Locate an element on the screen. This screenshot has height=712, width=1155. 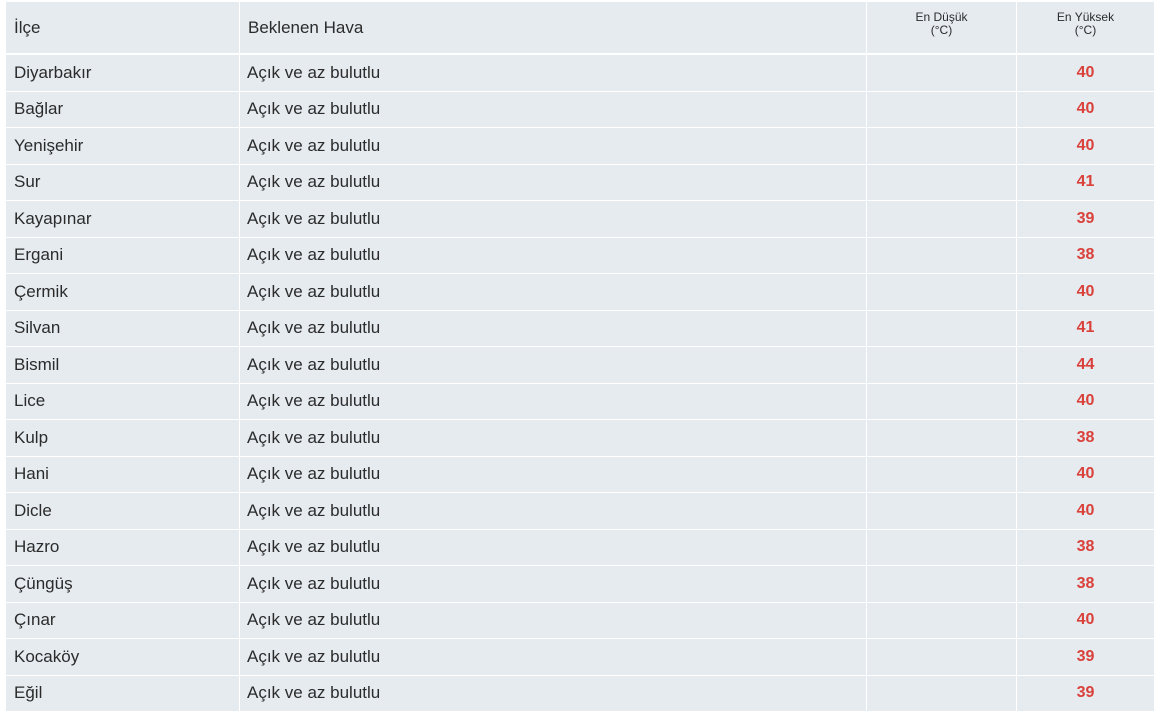
table-row: SilvanAçık ve az bulutlu 41 is located at coordinates (580, 329).